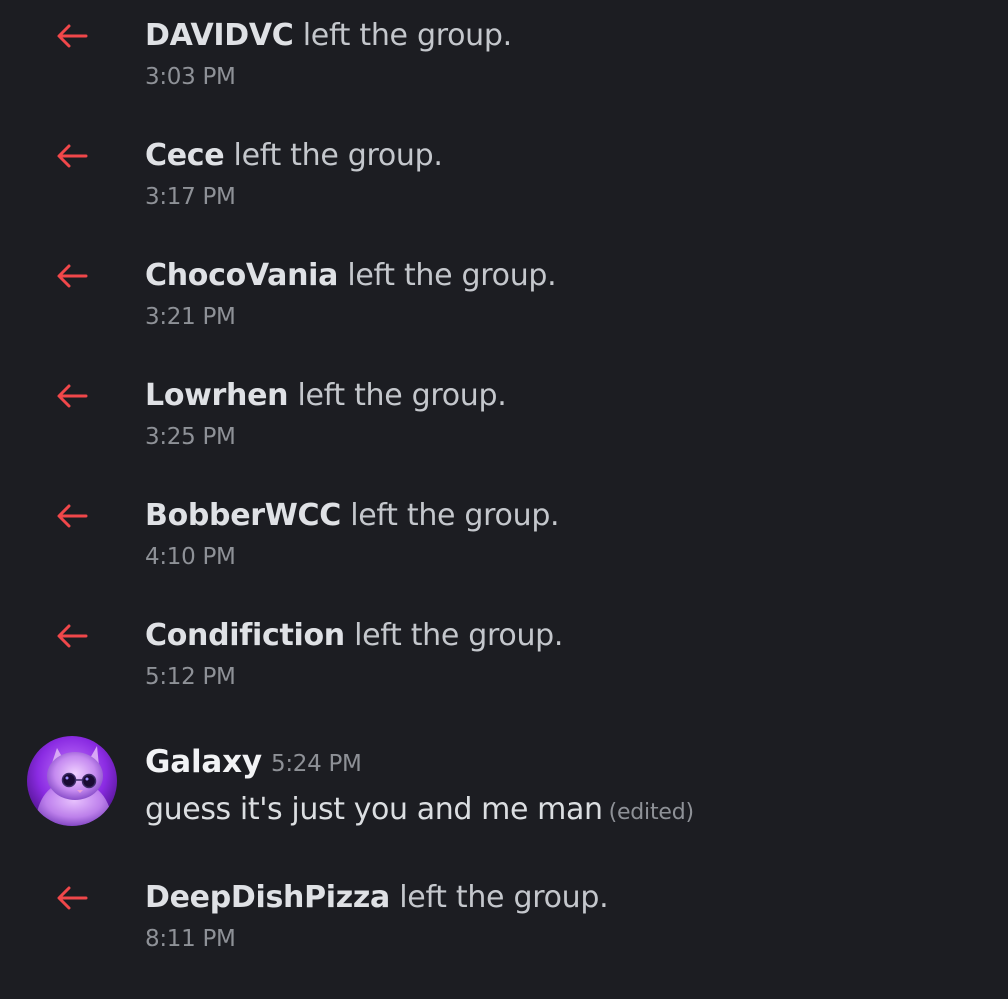  I want to click on system-message-leave: DeepDishPizza left the group. 8:11 PM, so click(504, 907).